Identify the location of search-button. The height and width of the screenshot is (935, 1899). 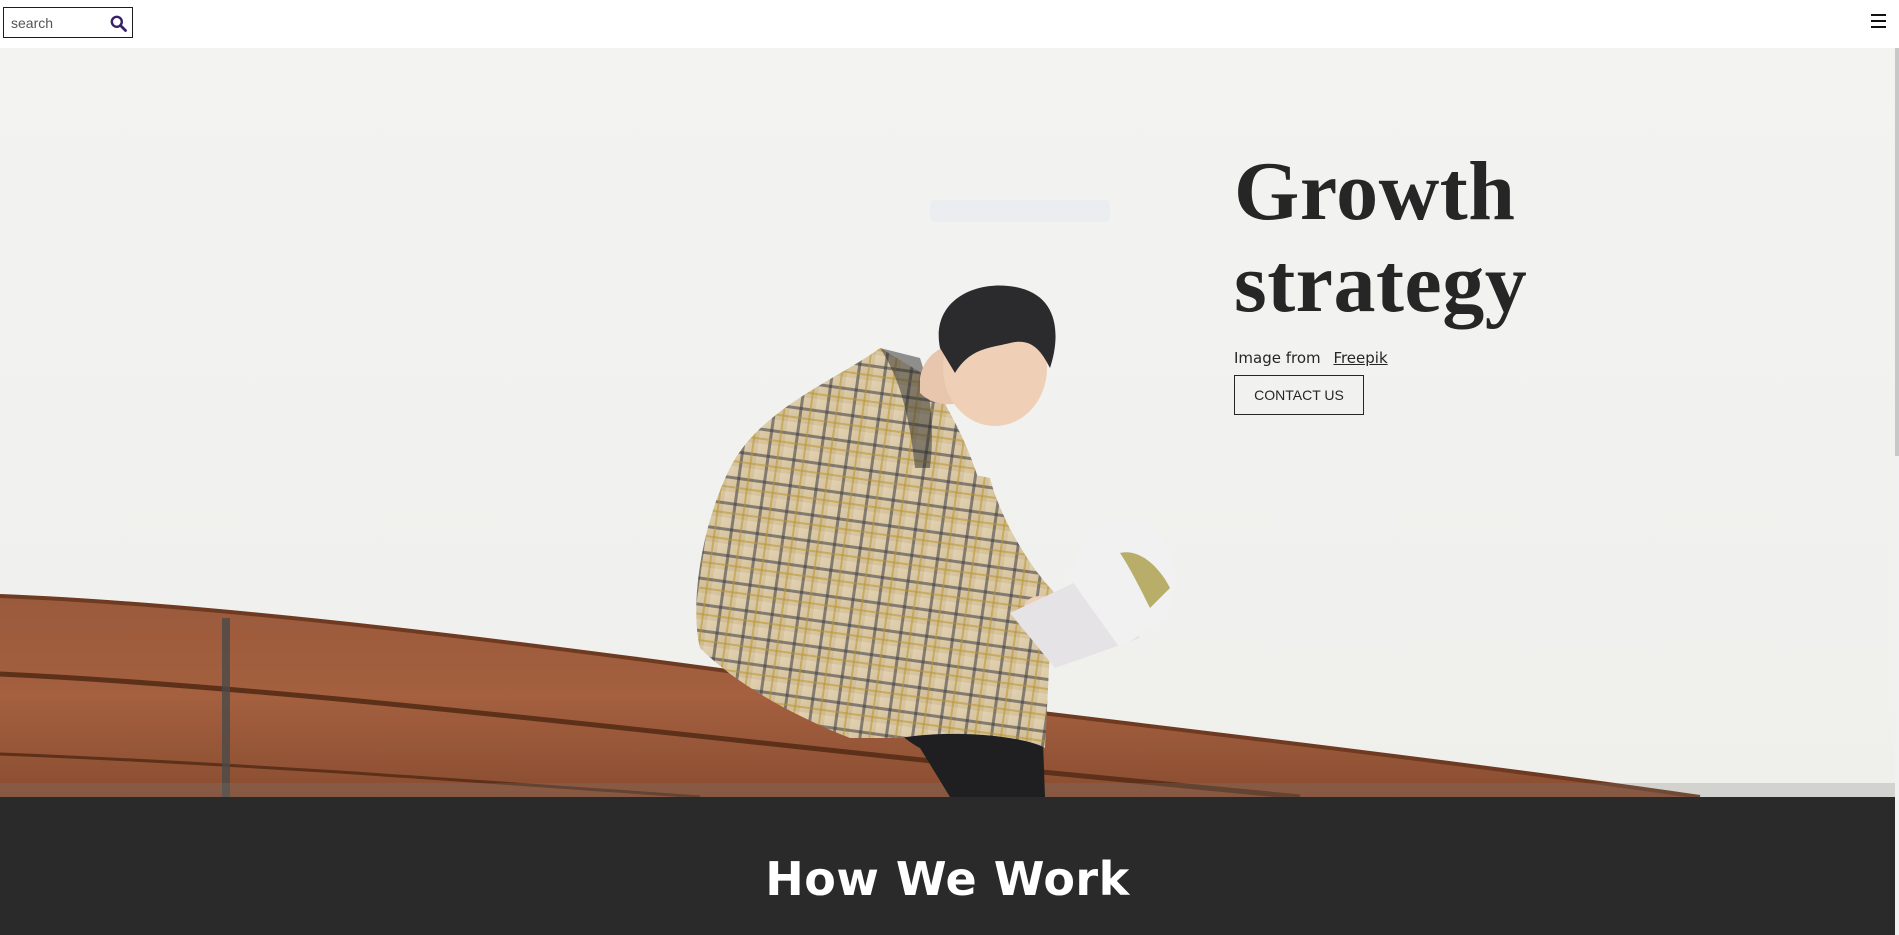
(118, 23).